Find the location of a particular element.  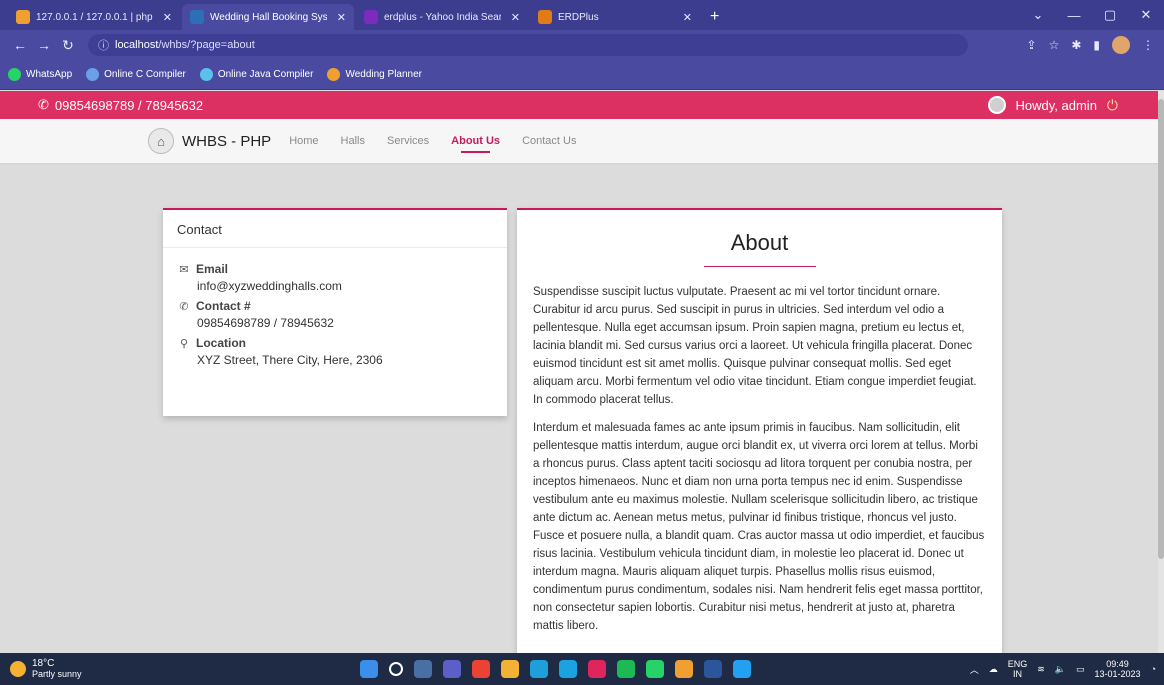

tab-title: Wedding Hall Booking System is located at coordinates (268, 17).